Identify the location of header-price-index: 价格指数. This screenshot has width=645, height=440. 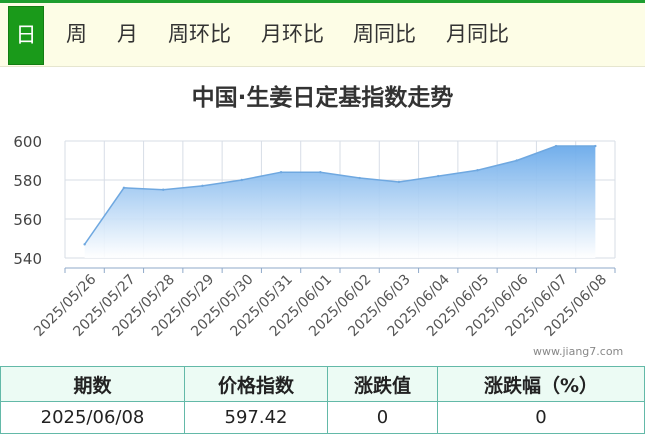
(256, 384).